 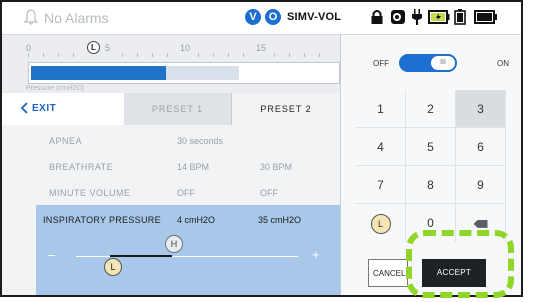 What do you see at coordinates (261, 48) in the screenshot?
I see `tick-label: 15` at bounding box center [261, 48].